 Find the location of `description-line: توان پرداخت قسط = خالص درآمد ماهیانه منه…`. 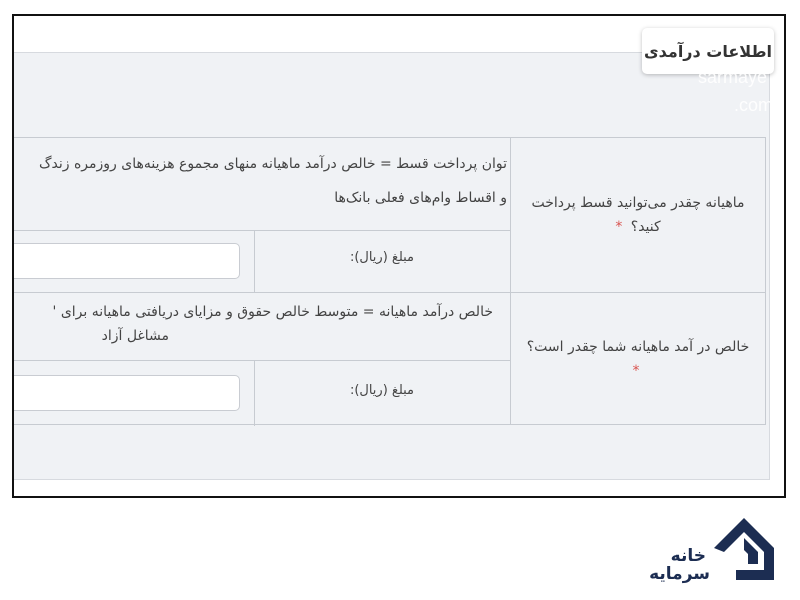

description-line: توان پرداخت قسط = خالص درآمد ماهیانه منه… is located at coordinates (272, 164).